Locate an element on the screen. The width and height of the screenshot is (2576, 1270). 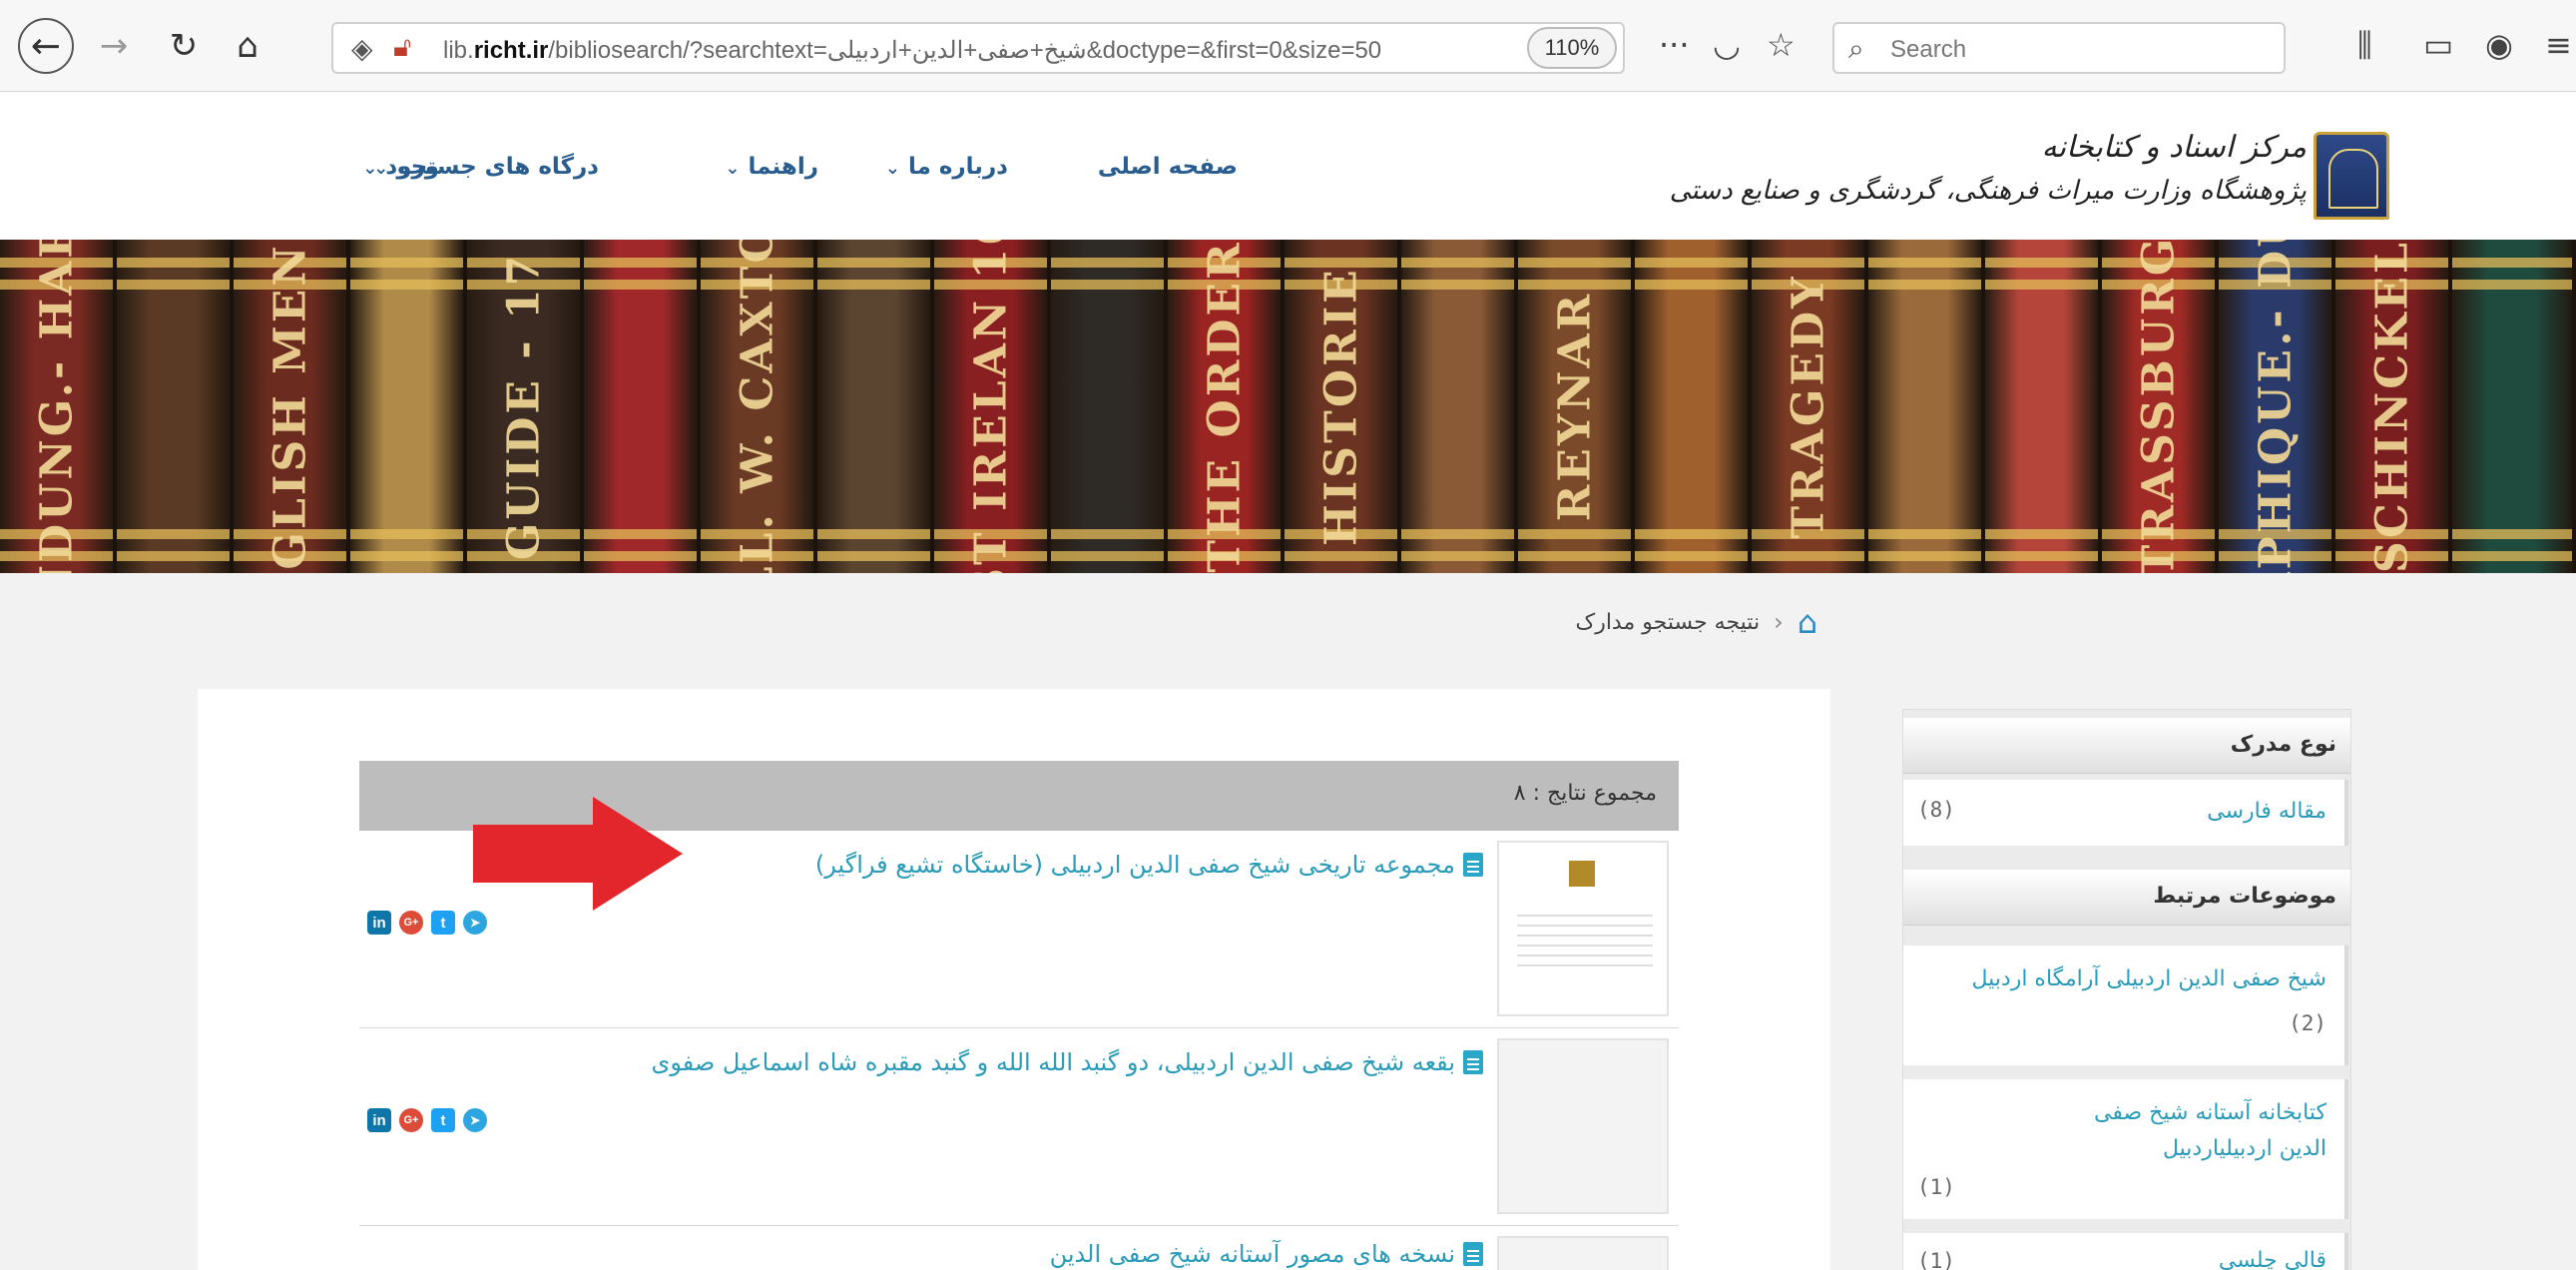
nav-about: درباره ما⌄ is located at coordinates (947, 167).